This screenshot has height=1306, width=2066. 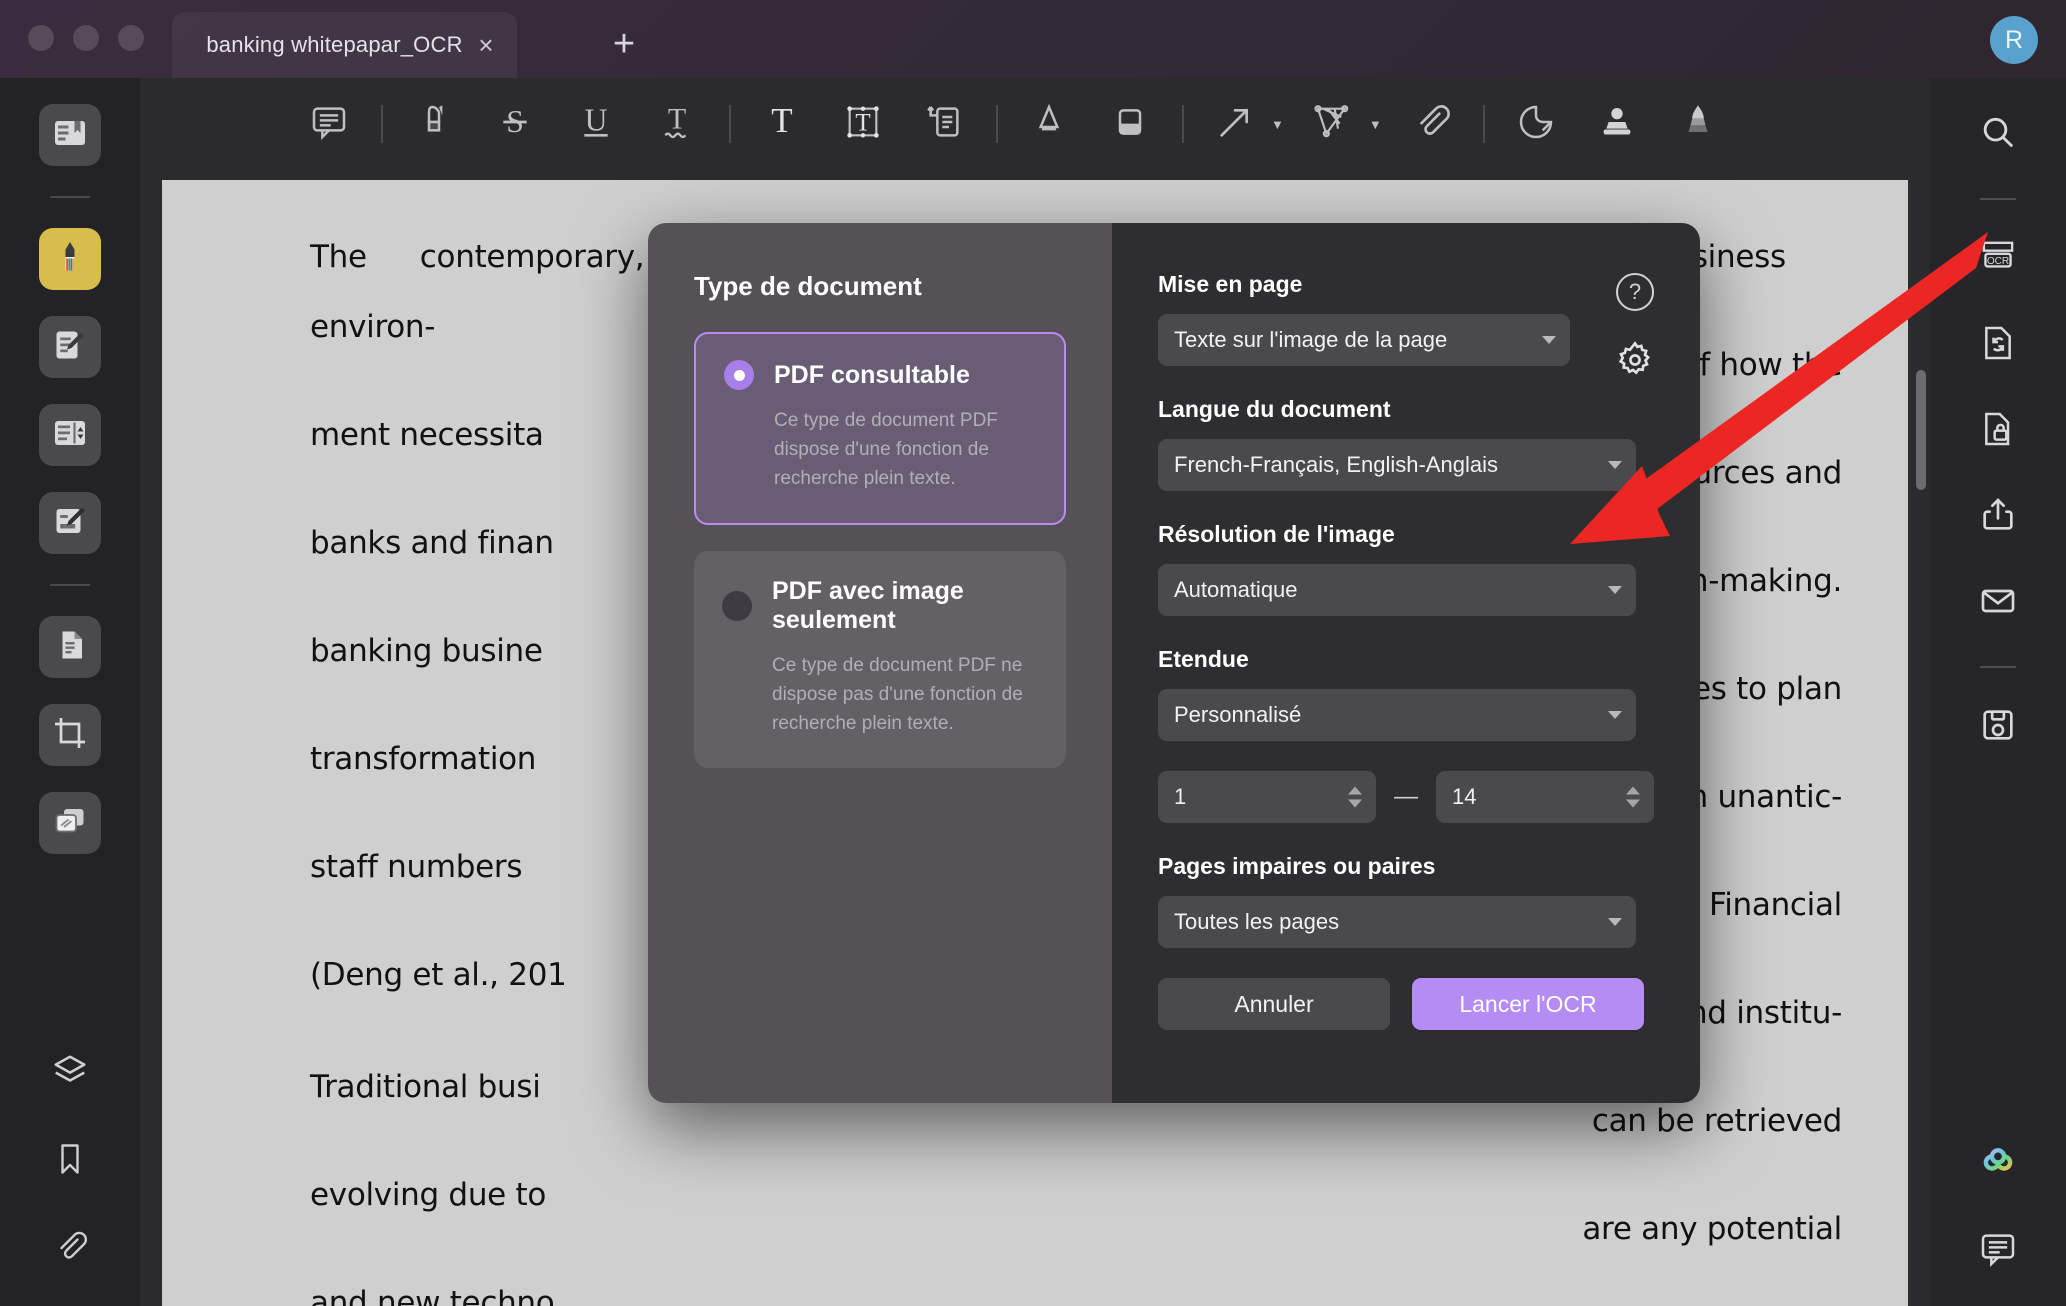 I want to click on doc-line: transformation, so click(x=423, y=759).